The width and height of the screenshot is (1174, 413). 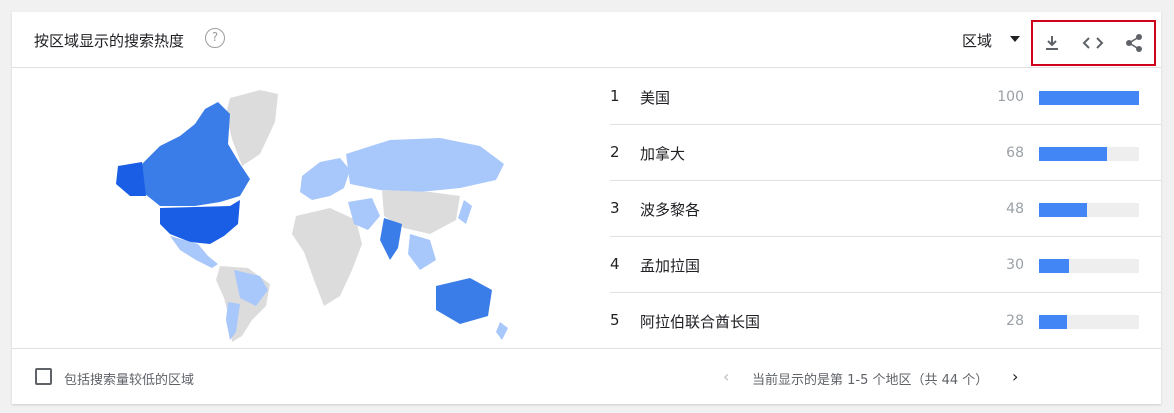 What do you see at coordinates (977, 40) in the screenshot?
I see `region-dropdown: 区域` at bounding box center [977, 40].